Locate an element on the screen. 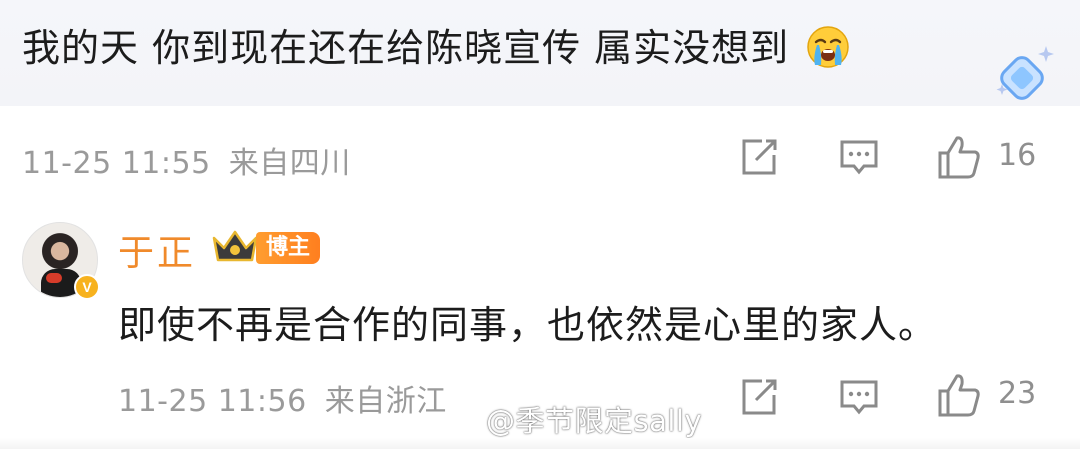 The height and width of the screenshot is (449, 1080). comment-location: 来自四川 is located at coordinates (289, 163).